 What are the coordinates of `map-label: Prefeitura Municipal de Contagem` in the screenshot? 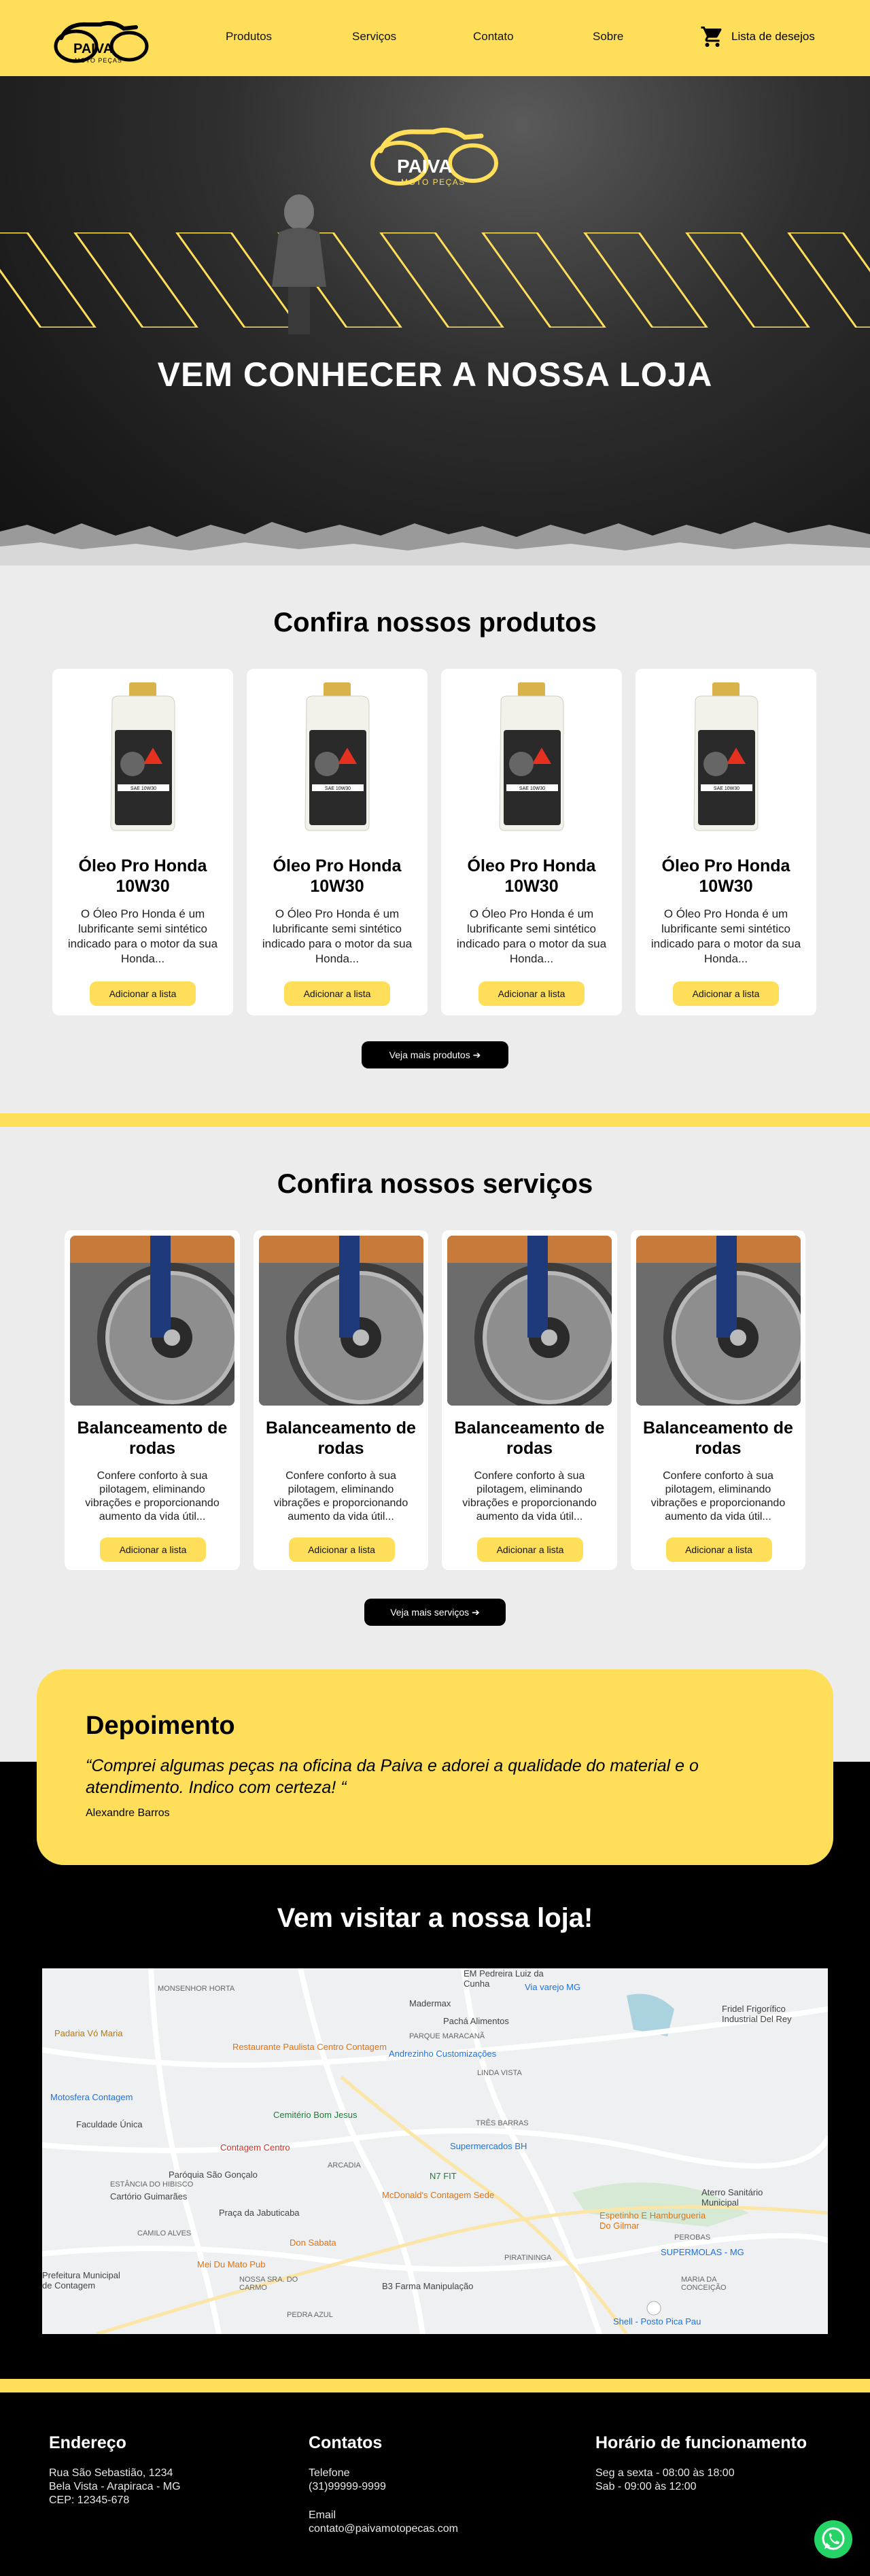 It's located at (83, 2280).